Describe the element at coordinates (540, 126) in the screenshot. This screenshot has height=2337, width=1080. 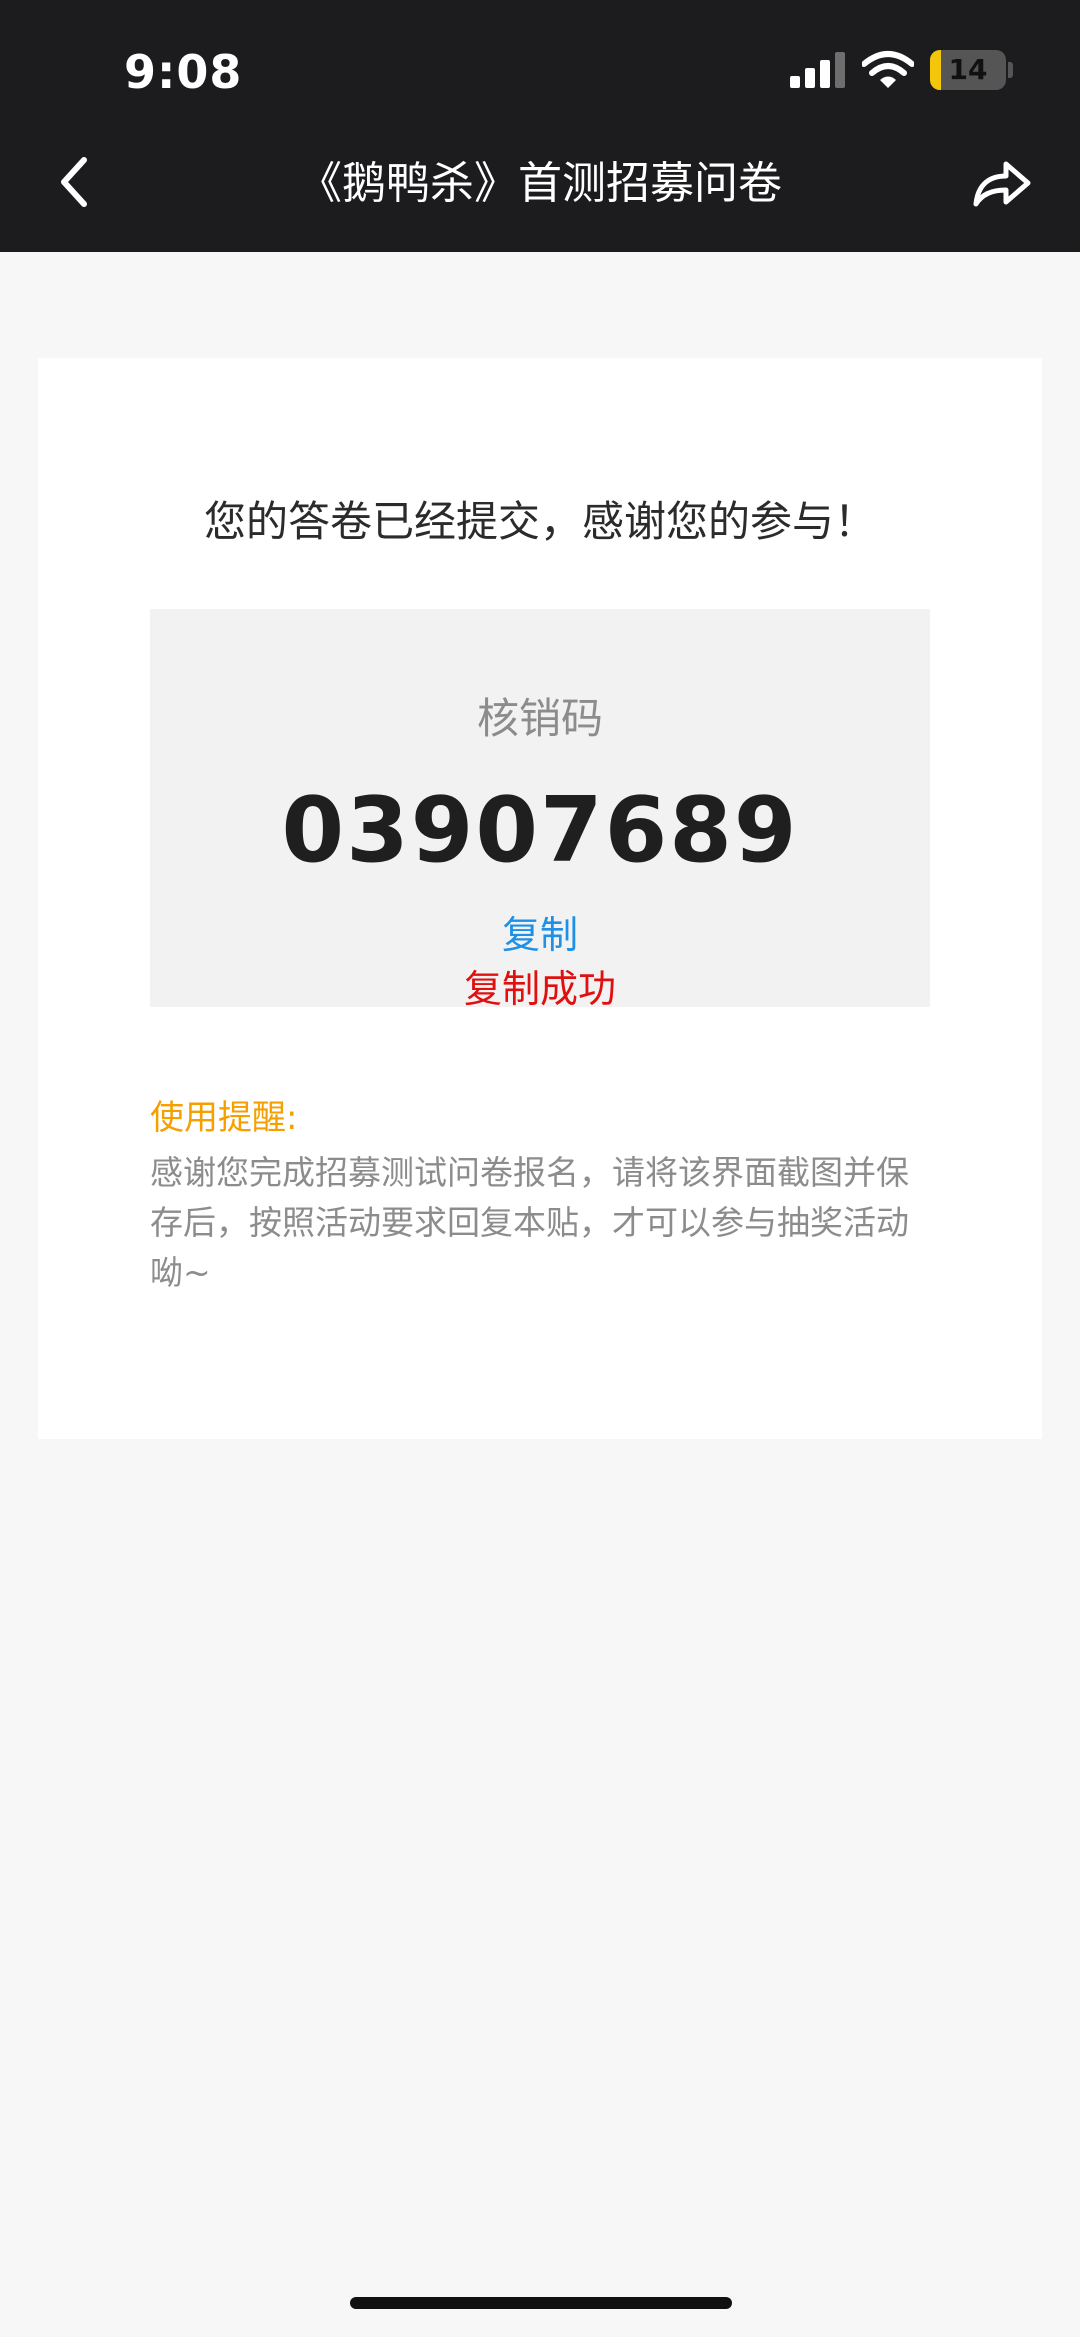
I see `top-bar: 9:08 14 《鹅鸭杀》首测招募问卷` at that location.